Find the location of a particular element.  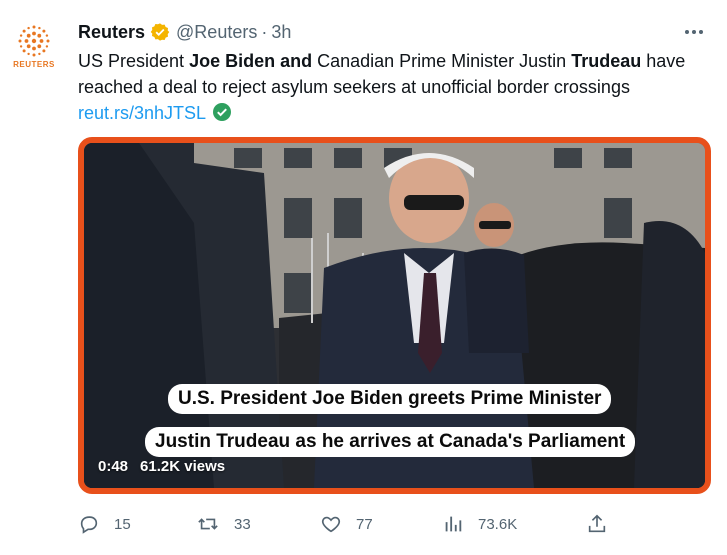

author-handle: @Reuters is located at coordinates (216, 32).